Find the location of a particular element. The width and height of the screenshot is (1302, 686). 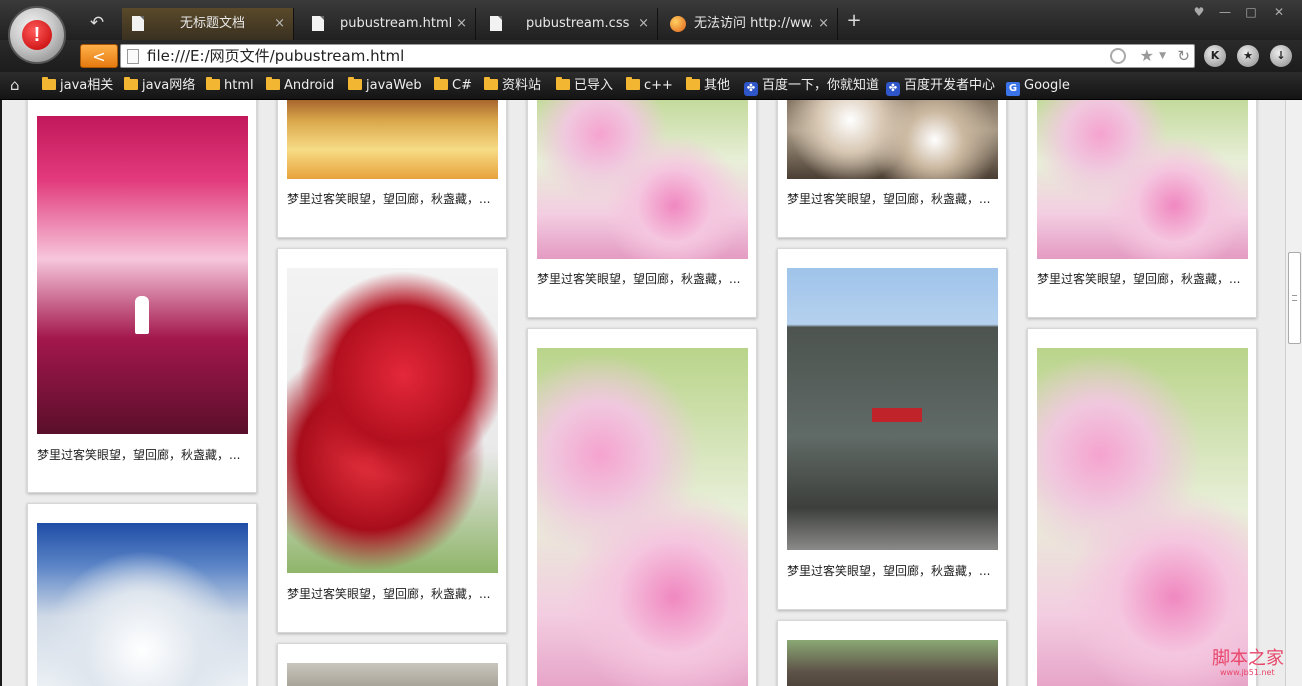

tab-untitled-document: 无标题文档 × is located at coordinates (208, 24).